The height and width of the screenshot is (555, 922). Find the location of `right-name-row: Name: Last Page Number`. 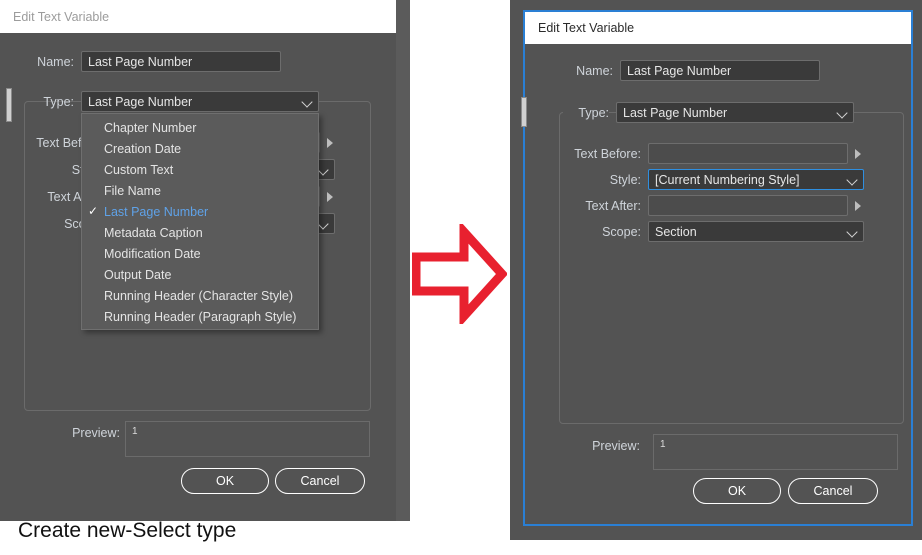

right-name-row: Name: Last Page Number is located at coordinates (690, 70).